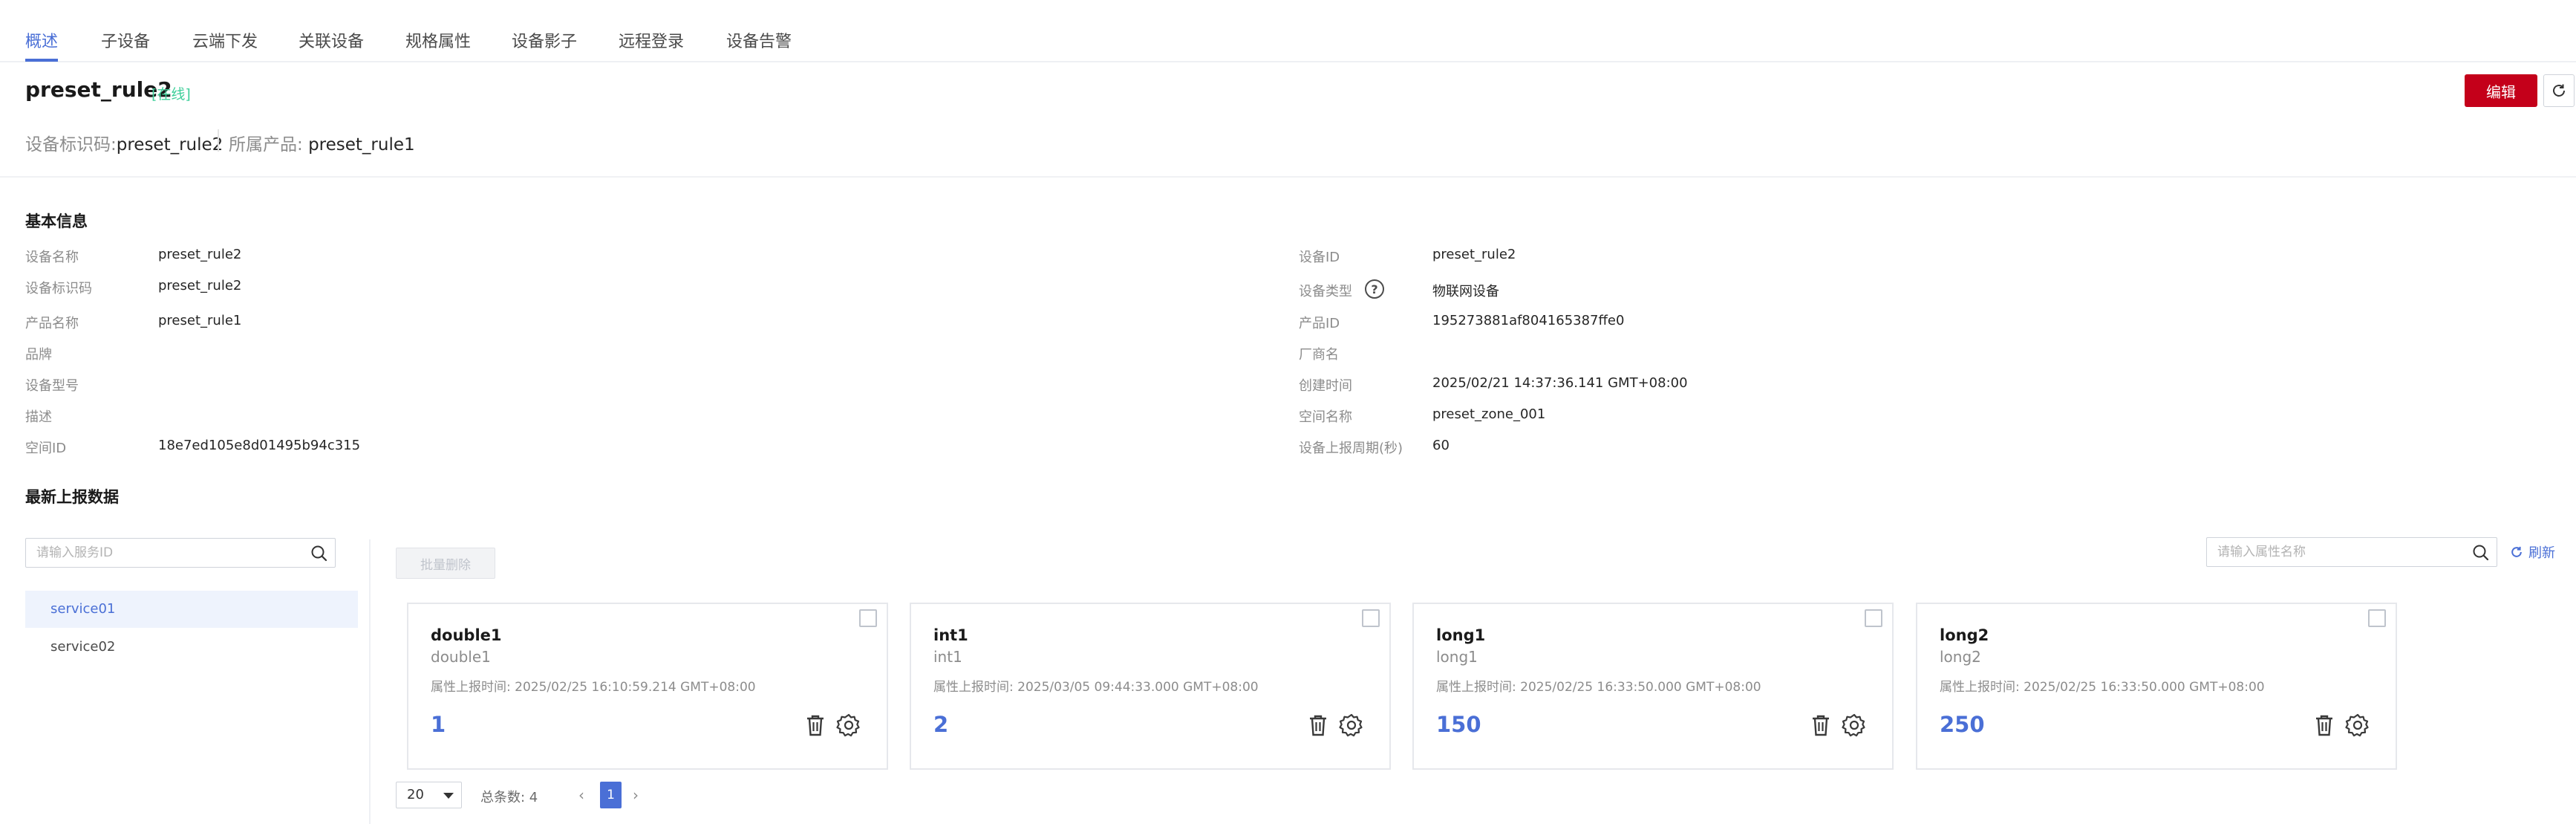  I want to click on property-name: long1, so click(1461, 635).